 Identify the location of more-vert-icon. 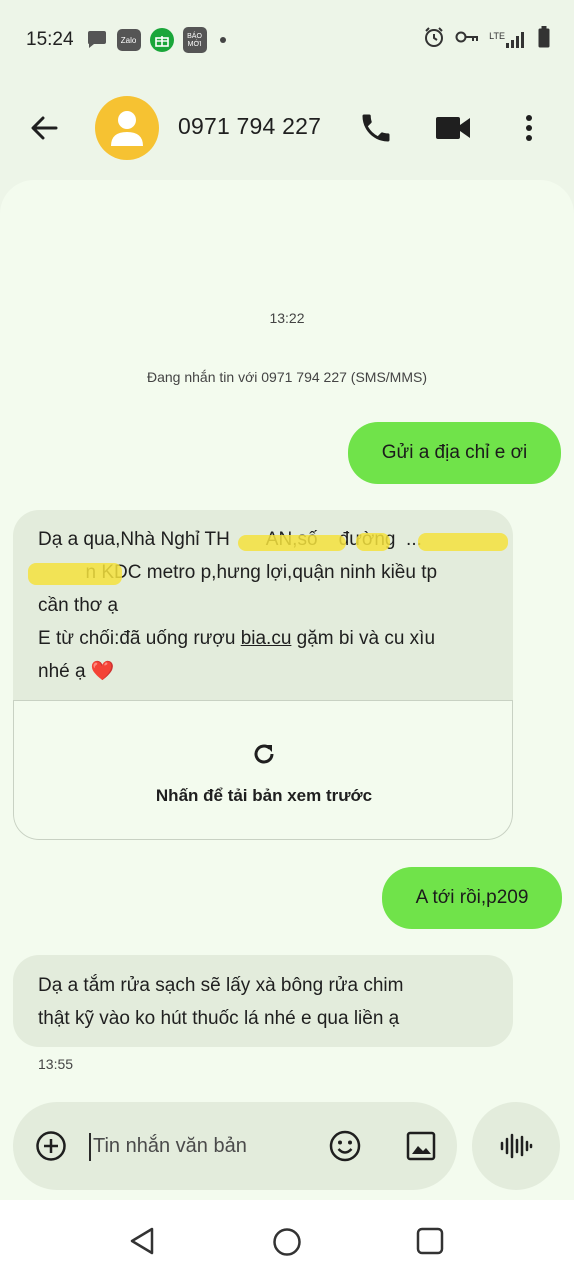
(529, 128).